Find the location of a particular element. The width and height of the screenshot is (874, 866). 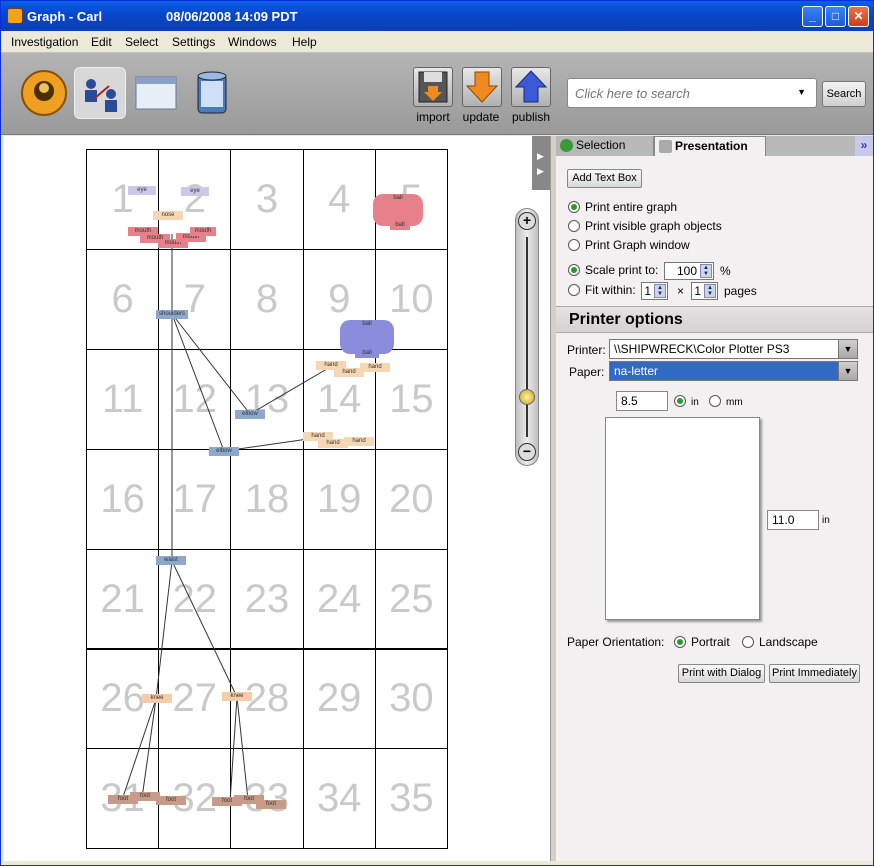

radio-fit-within: Fit within: is located at coordinates (602, 290).